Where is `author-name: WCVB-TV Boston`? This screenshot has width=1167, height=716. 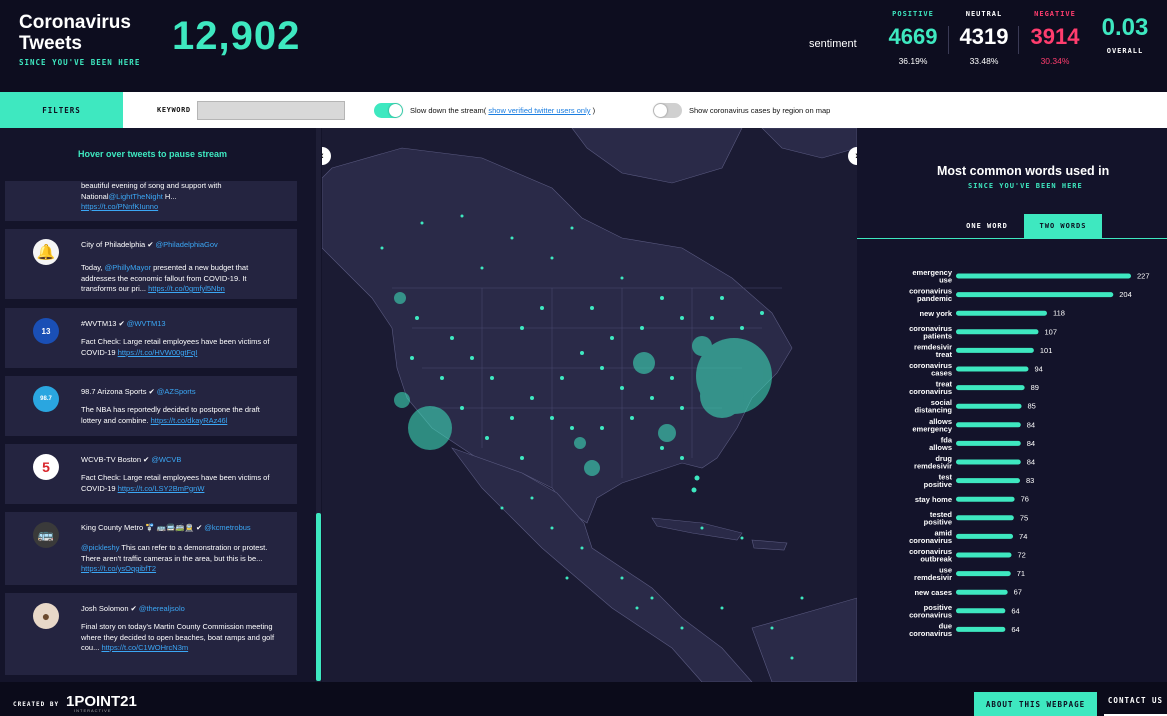 author-name: WCVB-TV Boston is located at coordinates (111, 459).